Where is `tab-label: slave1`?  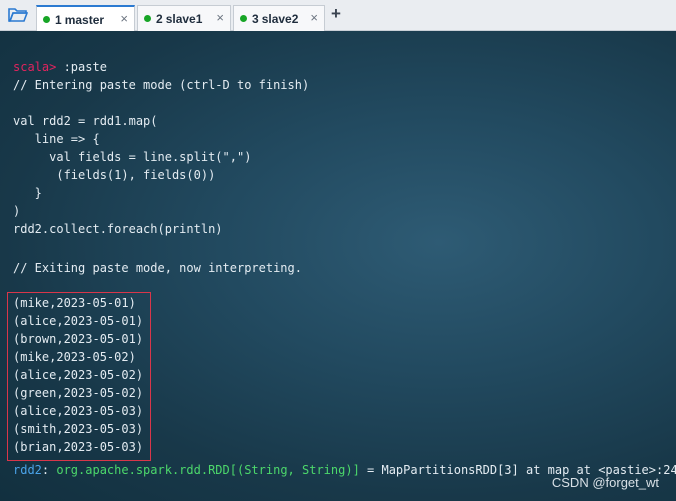 tab-label: slave1 is located at coordinates (184, 18).